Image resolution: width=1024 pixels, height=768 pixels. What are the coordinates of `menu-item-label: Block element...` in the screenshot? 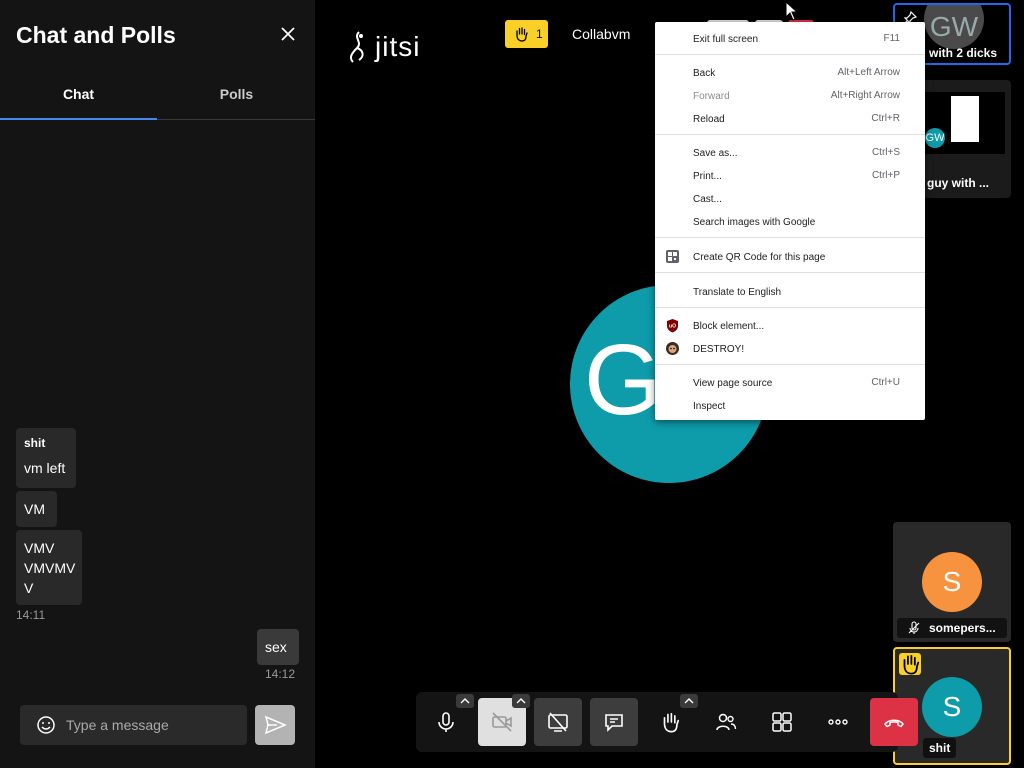 It's located at (729, 326).